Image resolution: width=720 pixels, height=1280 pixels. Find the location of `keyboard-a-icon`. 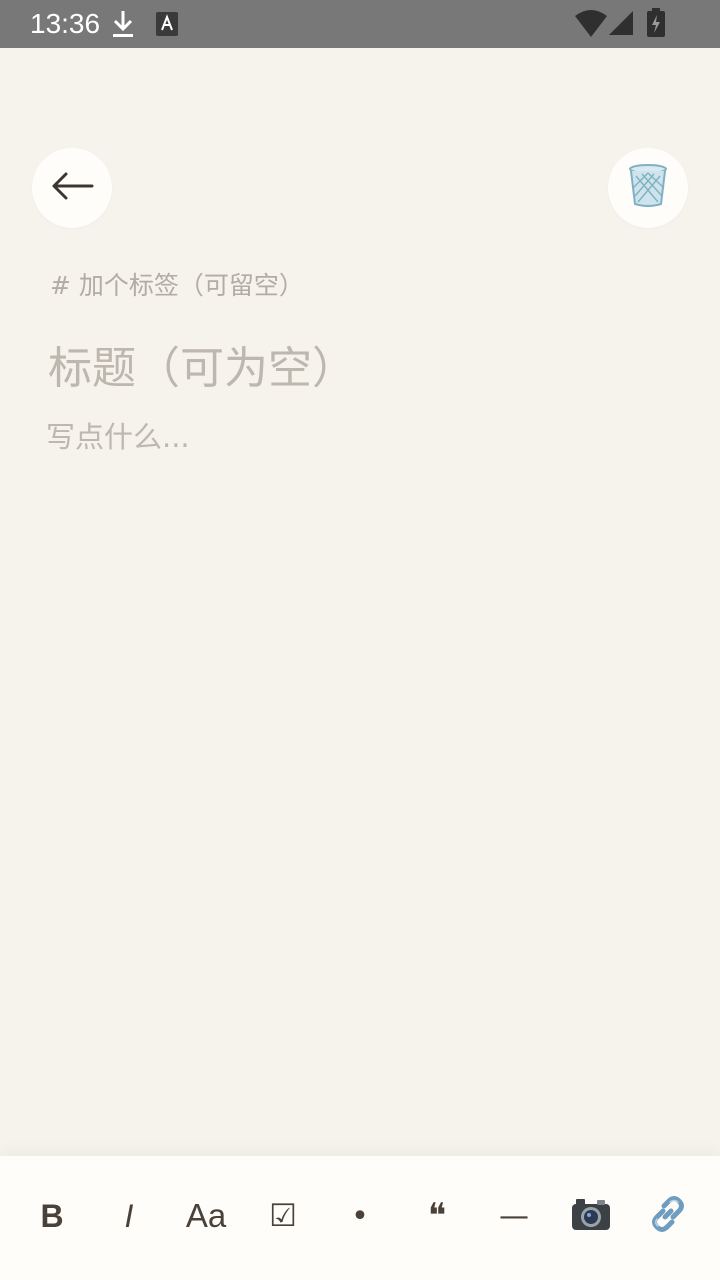

keyboard-a-icon is located at coordinates (167, 26).